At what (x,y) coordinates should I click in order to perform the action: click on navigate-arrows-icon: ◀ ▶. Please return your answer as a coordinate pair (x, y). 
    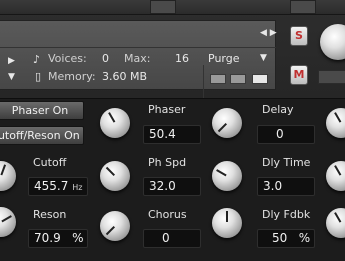
    Looking at the image, I should click on (268, 33).